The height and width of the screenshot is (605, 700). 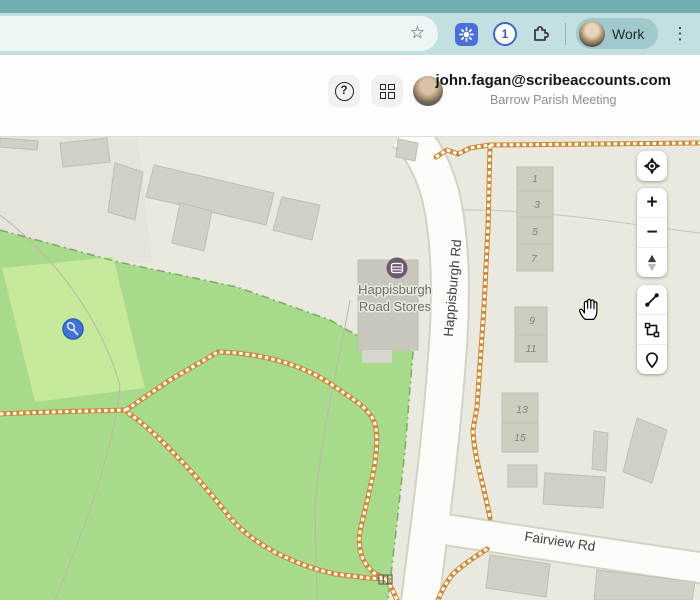 What do you see at coordinates (73, 329) in the screenshot?
I see `sports-pitch-marker` at bounding box center [73, 329].